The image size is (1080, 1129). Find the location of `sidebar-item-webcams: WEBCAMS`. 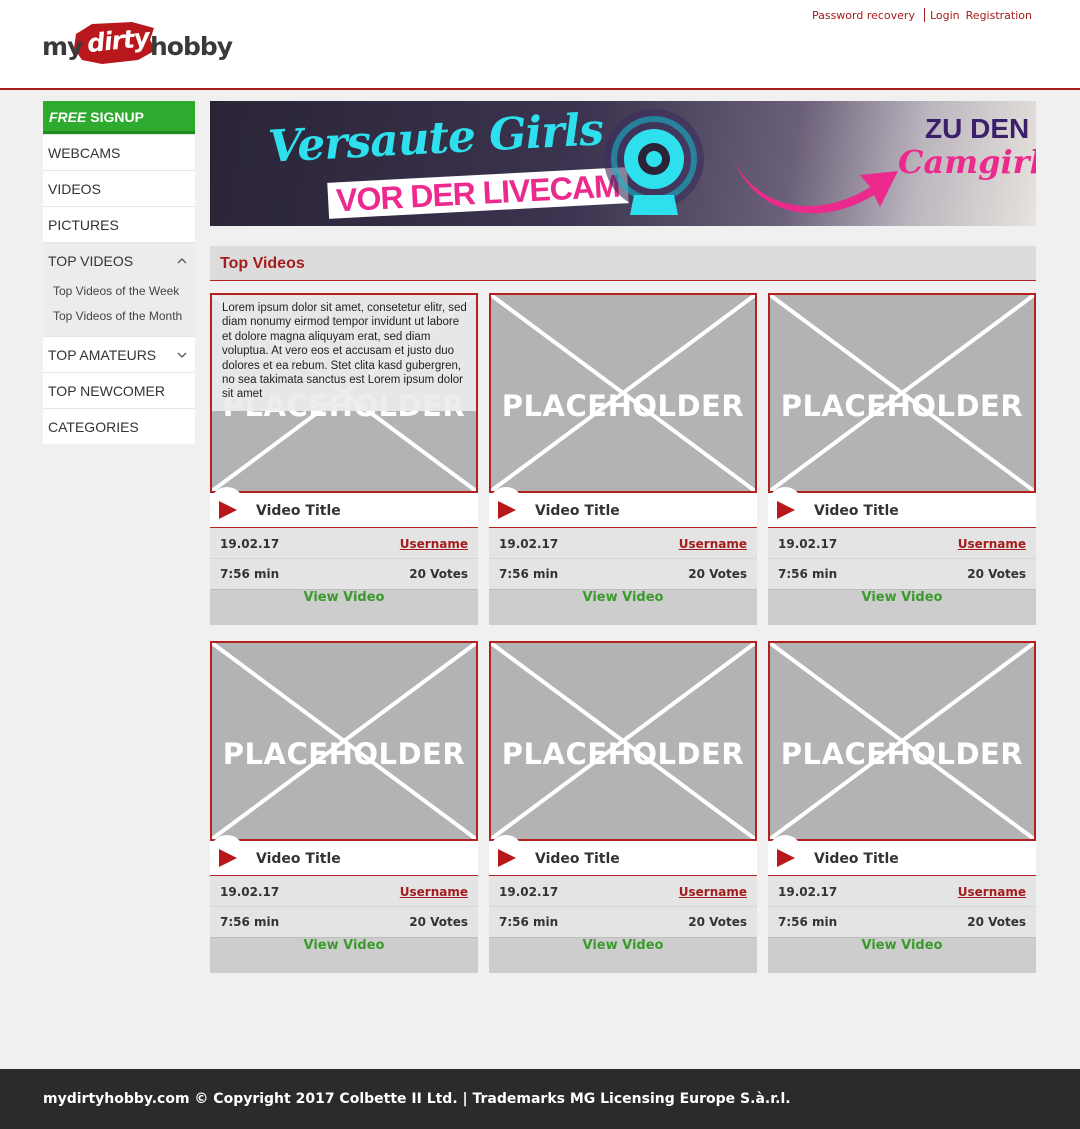

sidebar-item-webcams: WEBCAMS is located at coordinates (119, 152).